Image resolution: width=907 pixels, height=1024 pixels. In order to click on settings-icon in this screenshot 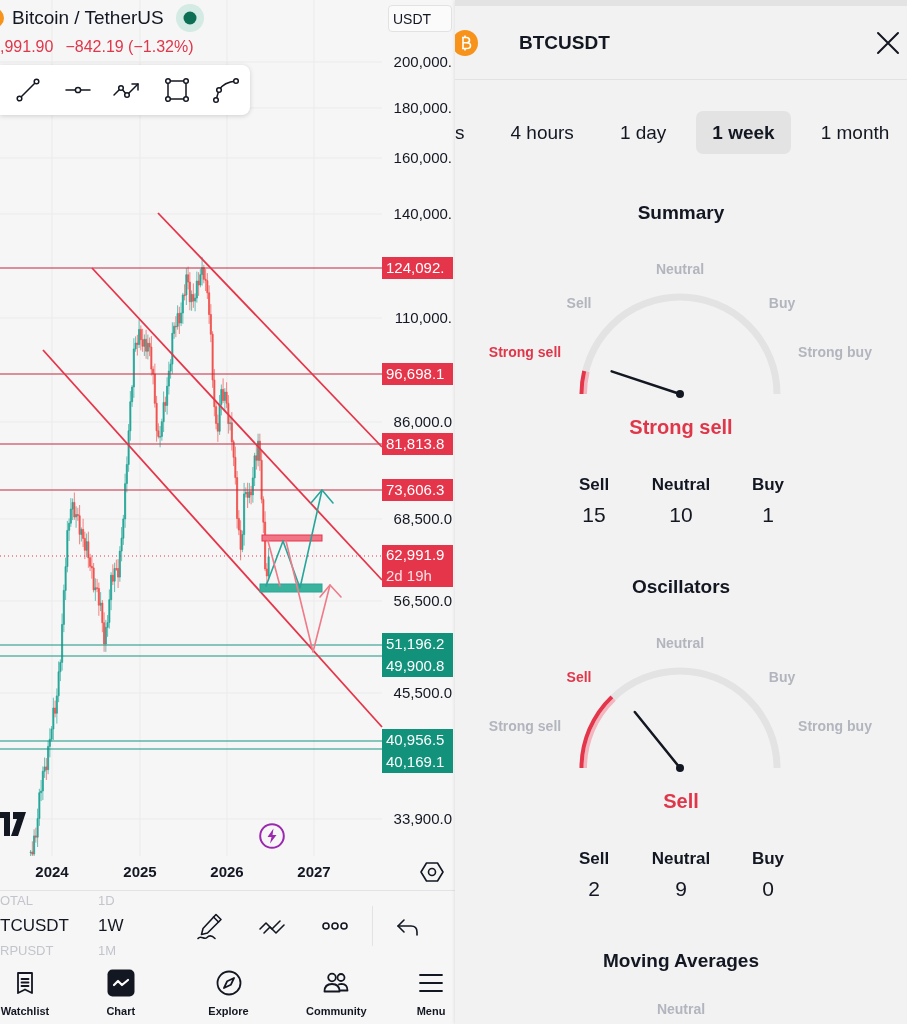, I will do `click(432, 872)`.